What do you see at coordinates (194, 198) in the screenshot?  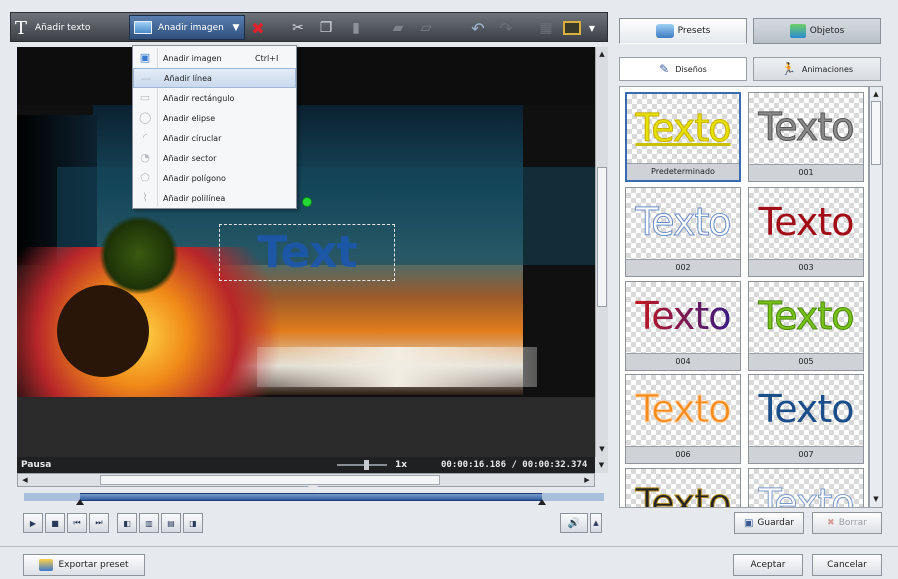 I see `menu-item-label: Añadir polilínea` at bounding box center [194, 198].